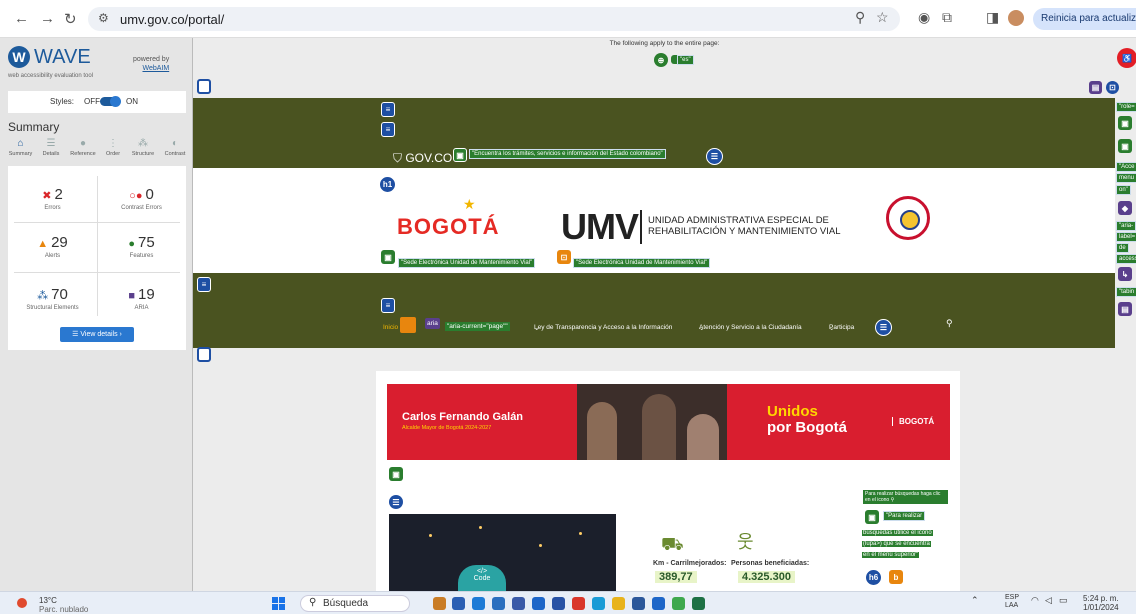  I want to click on address-bar: ⚙ umv.gov.co/portal/, so click(494, 19).